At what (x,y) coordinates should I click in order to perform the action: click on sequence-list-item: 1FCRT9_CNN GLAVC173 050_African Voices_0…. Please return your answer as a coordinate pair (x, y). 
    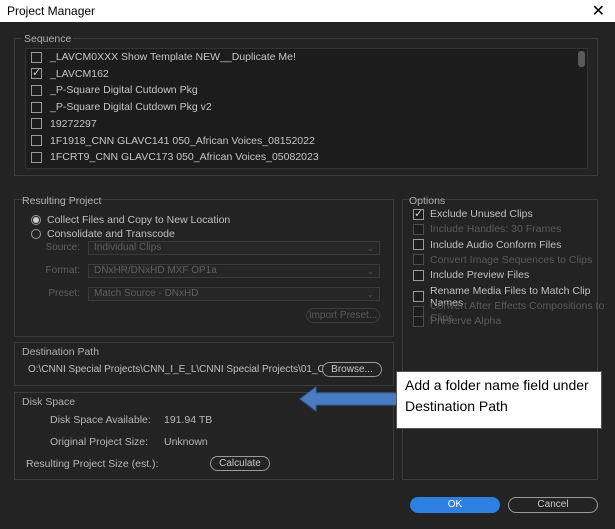
    Looking at the image, I should click on (175, 157).